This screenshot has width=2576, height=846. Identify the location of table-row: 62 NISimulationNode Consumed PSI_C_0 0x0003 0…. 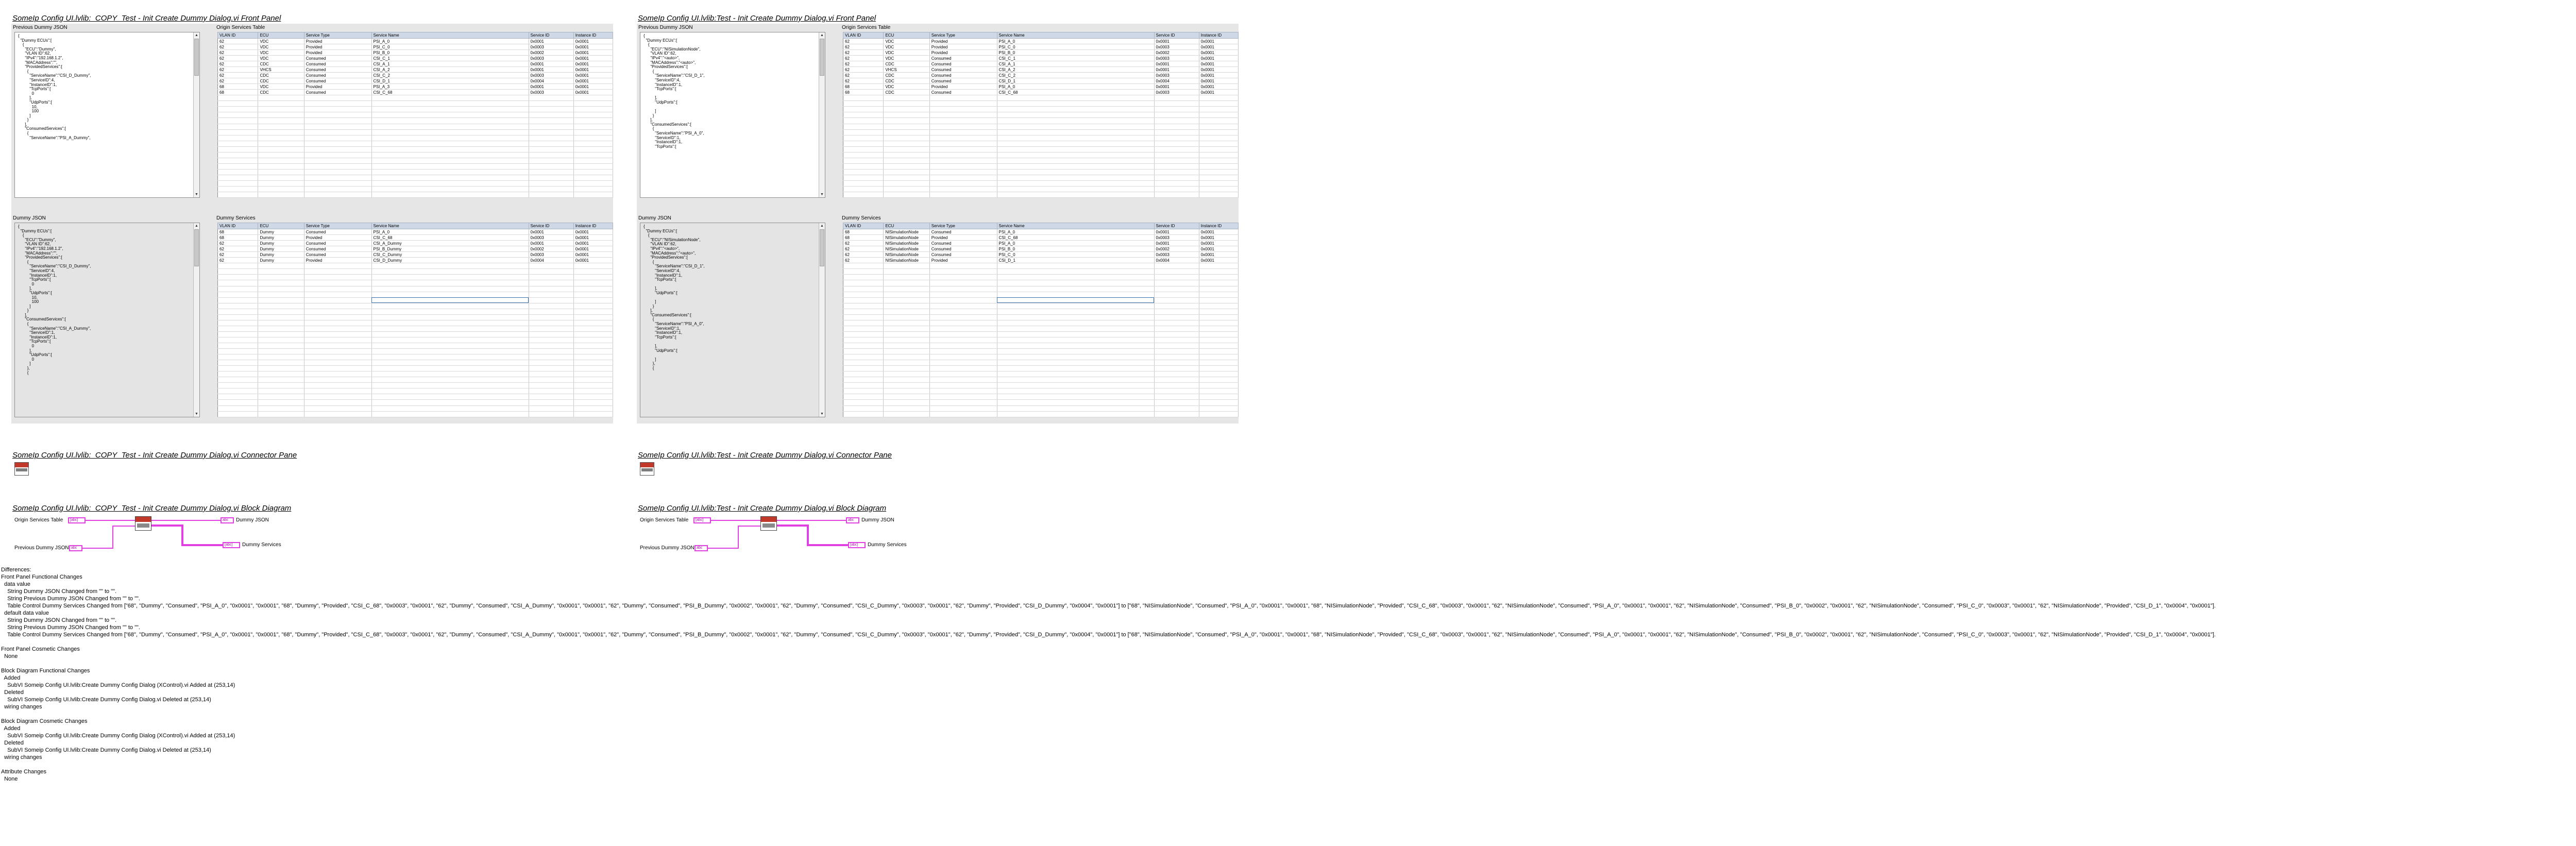
(1041, 255).